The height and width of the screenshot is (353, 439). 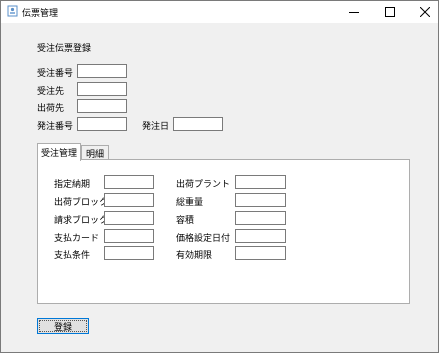 I want to click on gross-weight-input, so click(x=260, y=200).